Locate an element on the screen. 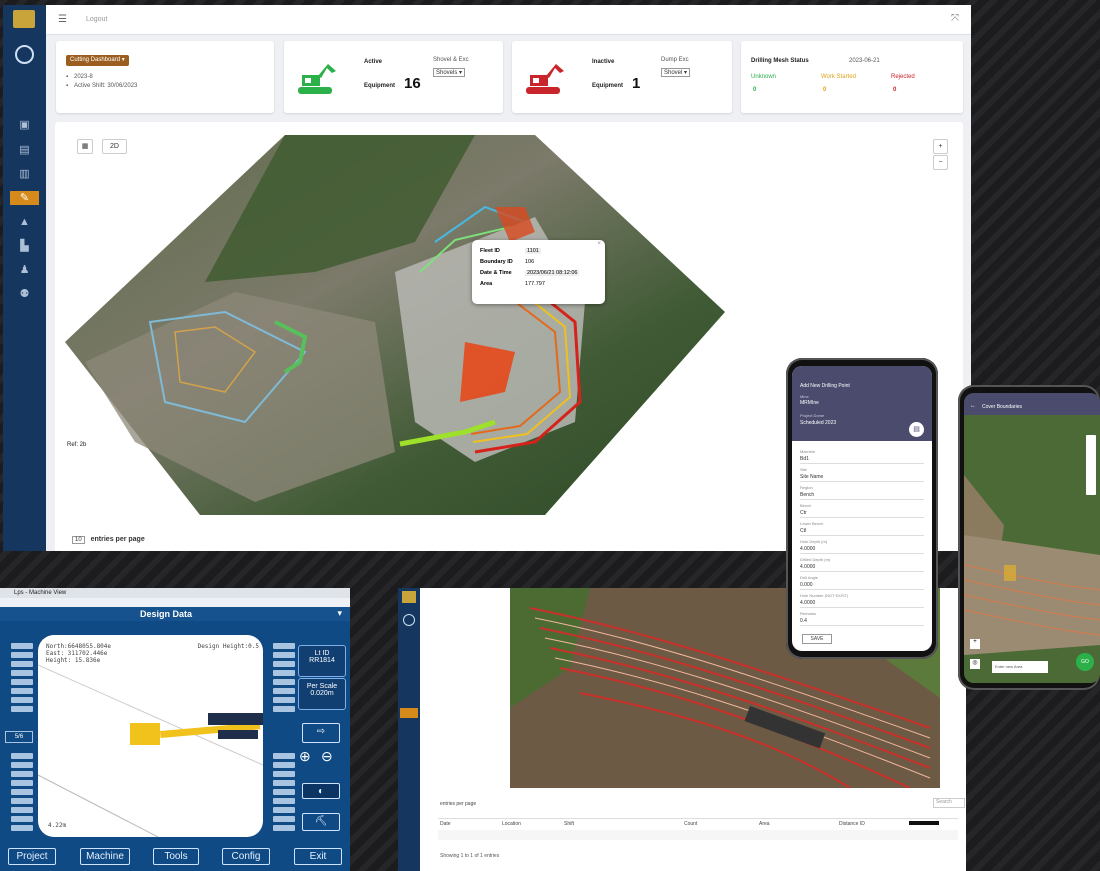 This screenshot has width=1100, height=871. map-tool-strip is located at coordinates (1091, 465).